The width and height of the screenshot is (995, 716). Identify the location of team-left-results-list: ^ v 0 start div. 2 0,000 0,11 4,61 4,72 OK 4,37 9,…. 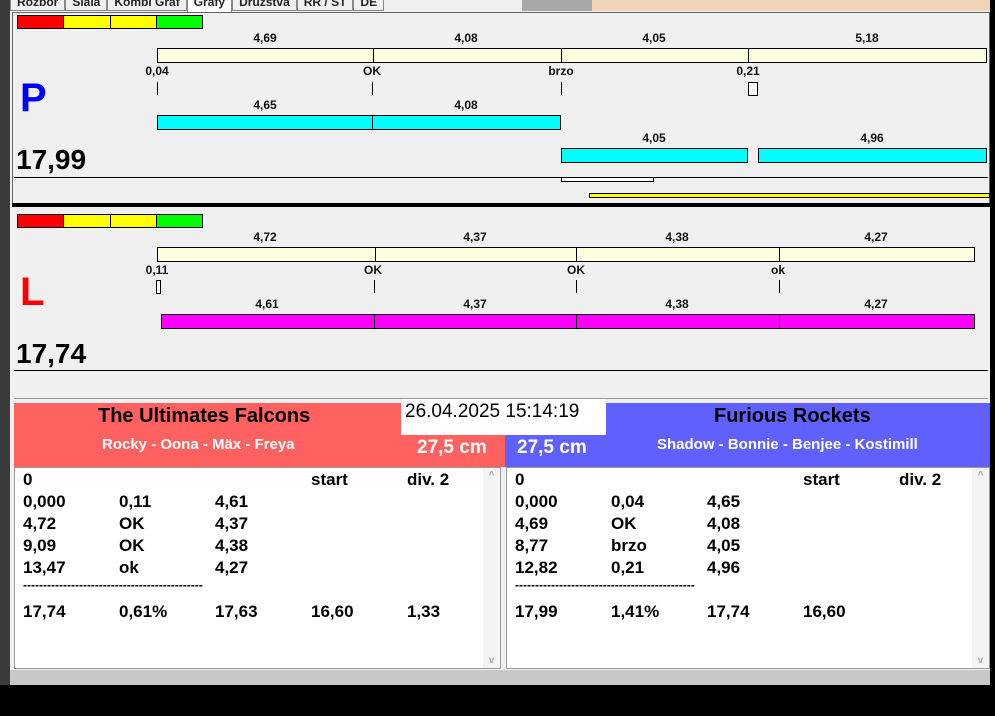
(257, 568).